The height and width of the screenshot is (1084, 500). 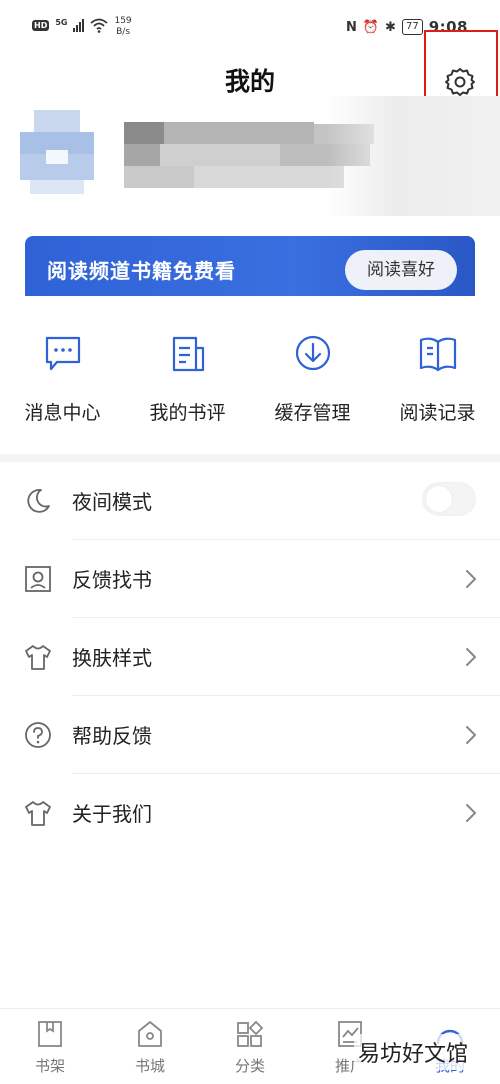 I want to click on menu-row-night-mode: 夜间模式, so click(x=250, y=501).